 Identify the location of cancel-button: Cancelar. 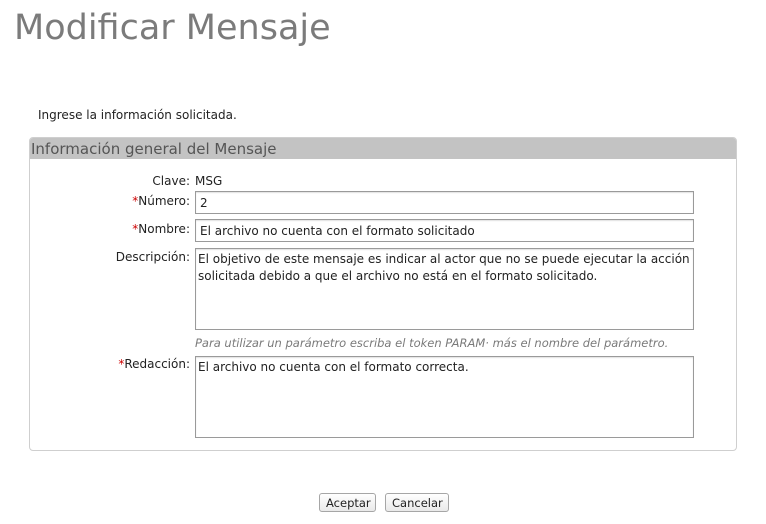
(417, 502).